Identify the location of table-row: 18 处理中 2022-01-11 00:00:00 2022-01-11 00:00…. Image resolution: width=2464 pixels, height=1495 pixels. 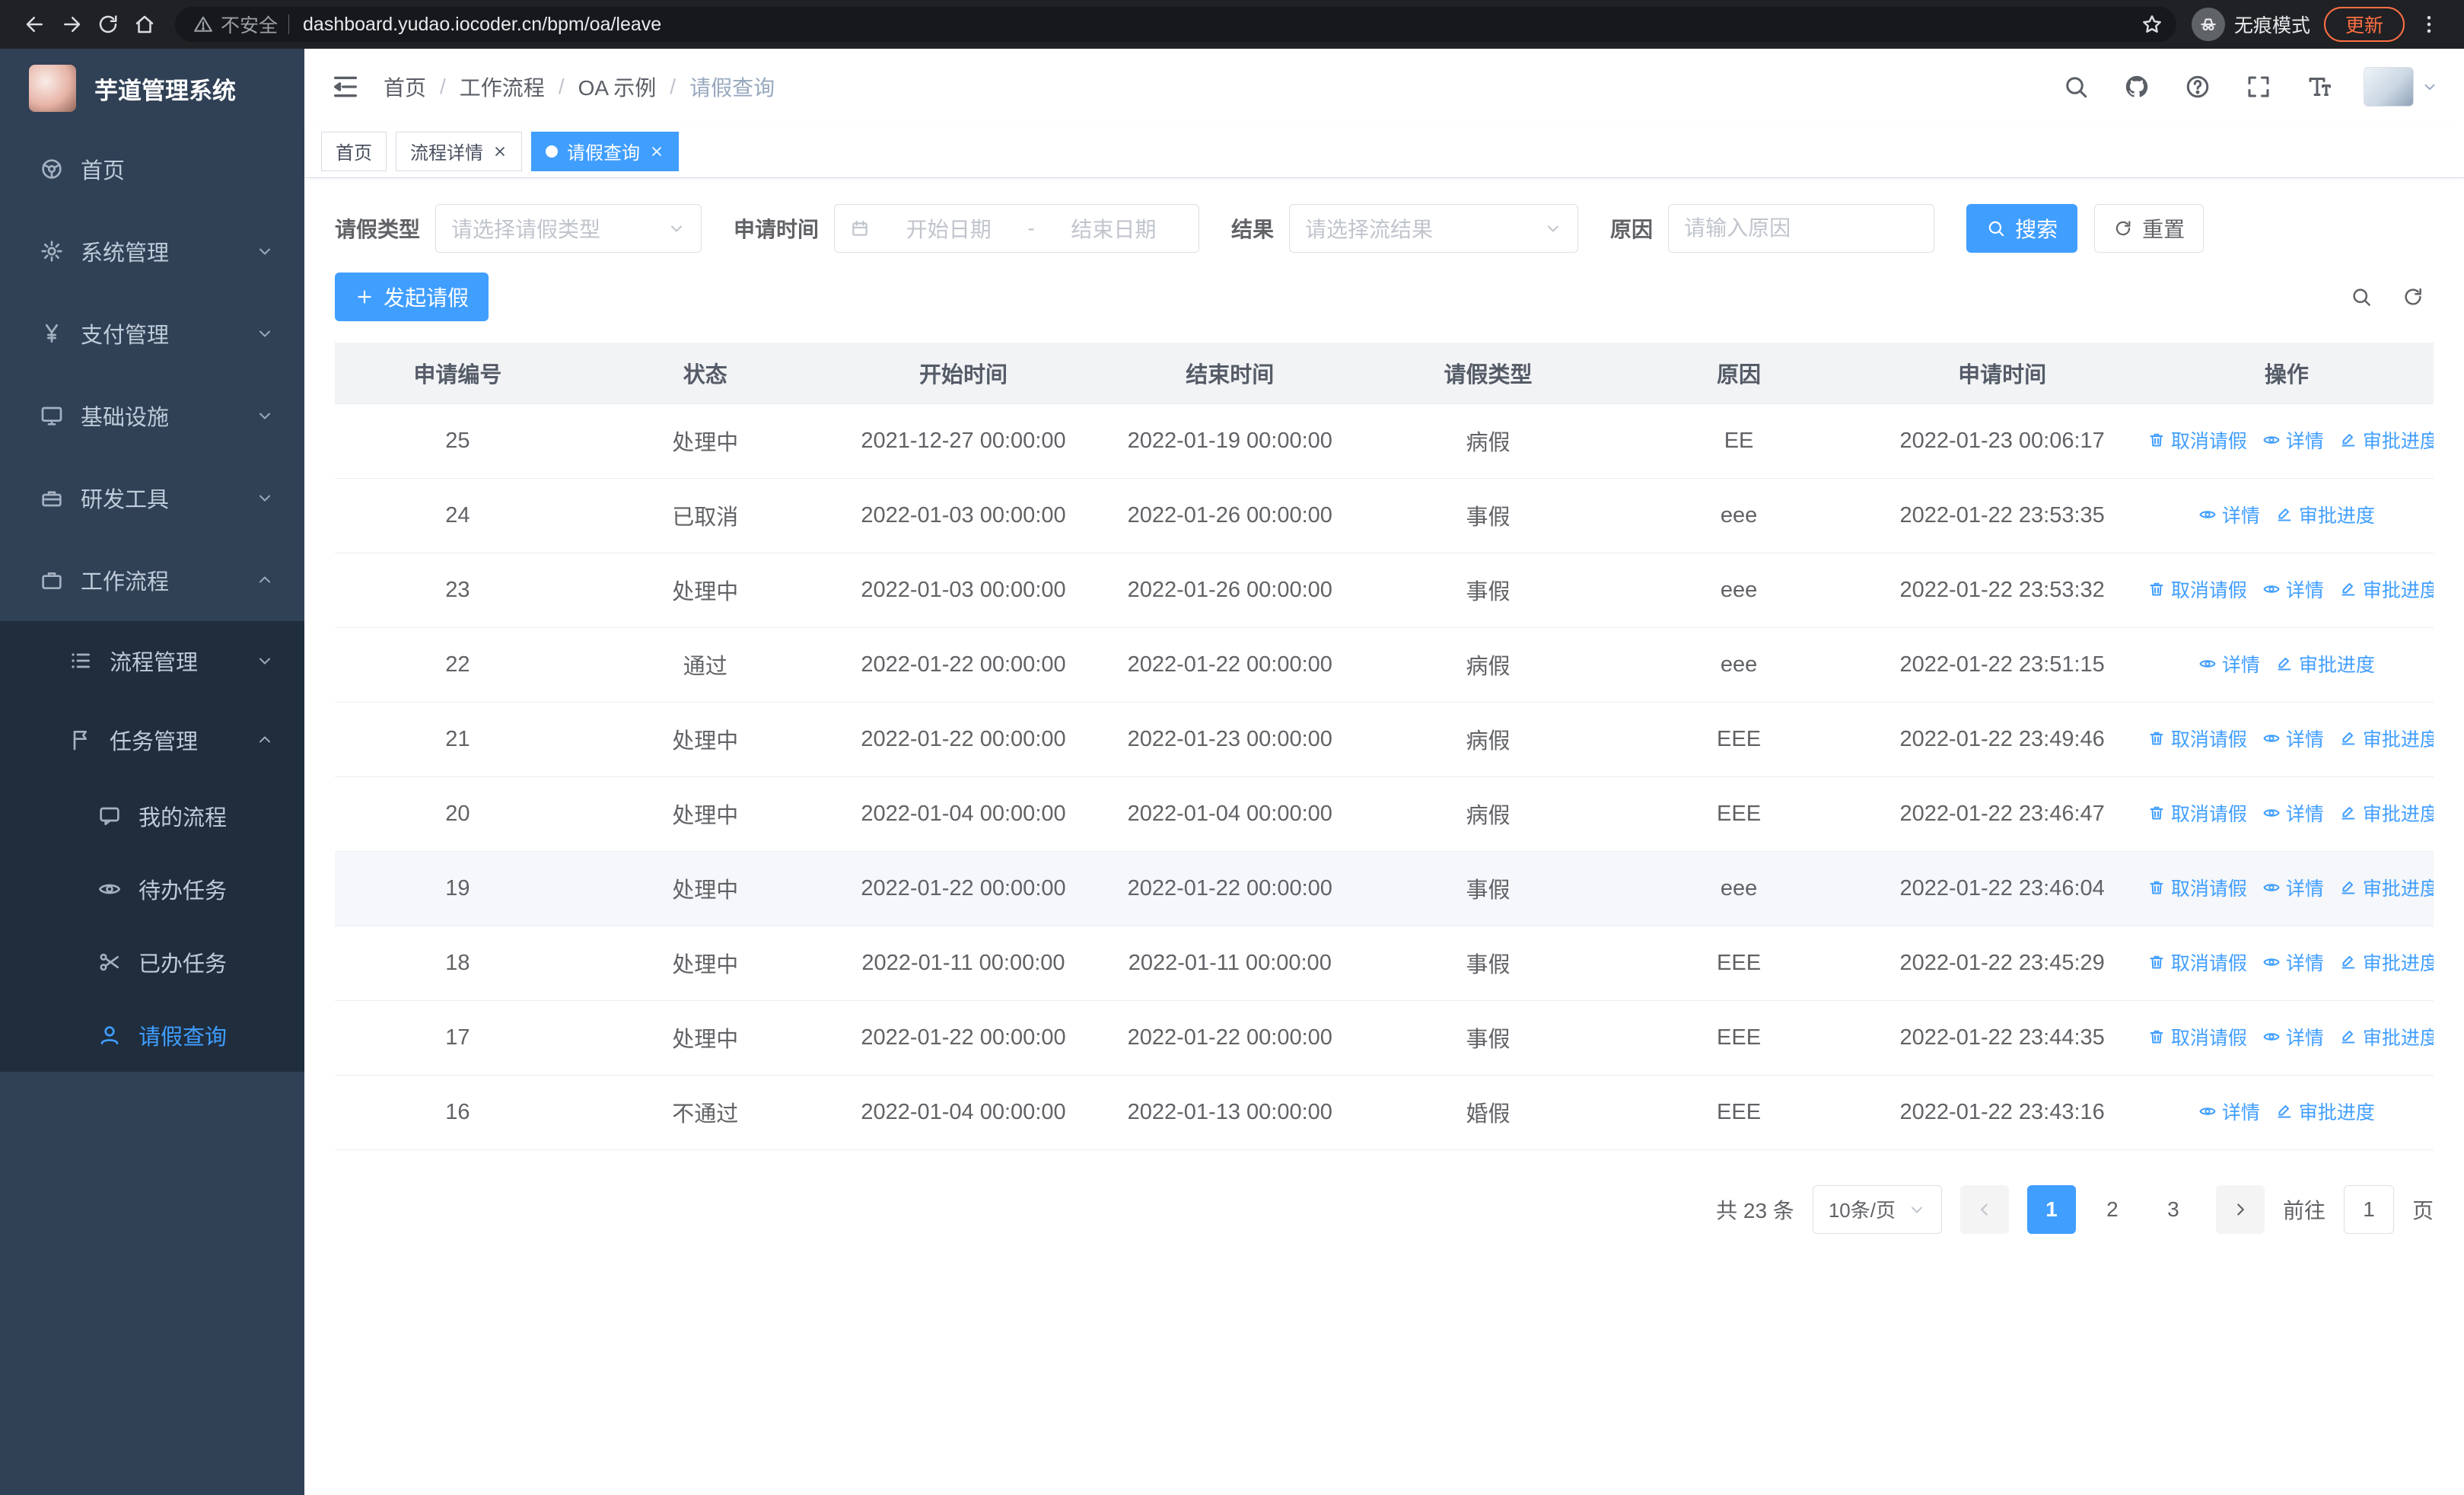
(1384, 964).